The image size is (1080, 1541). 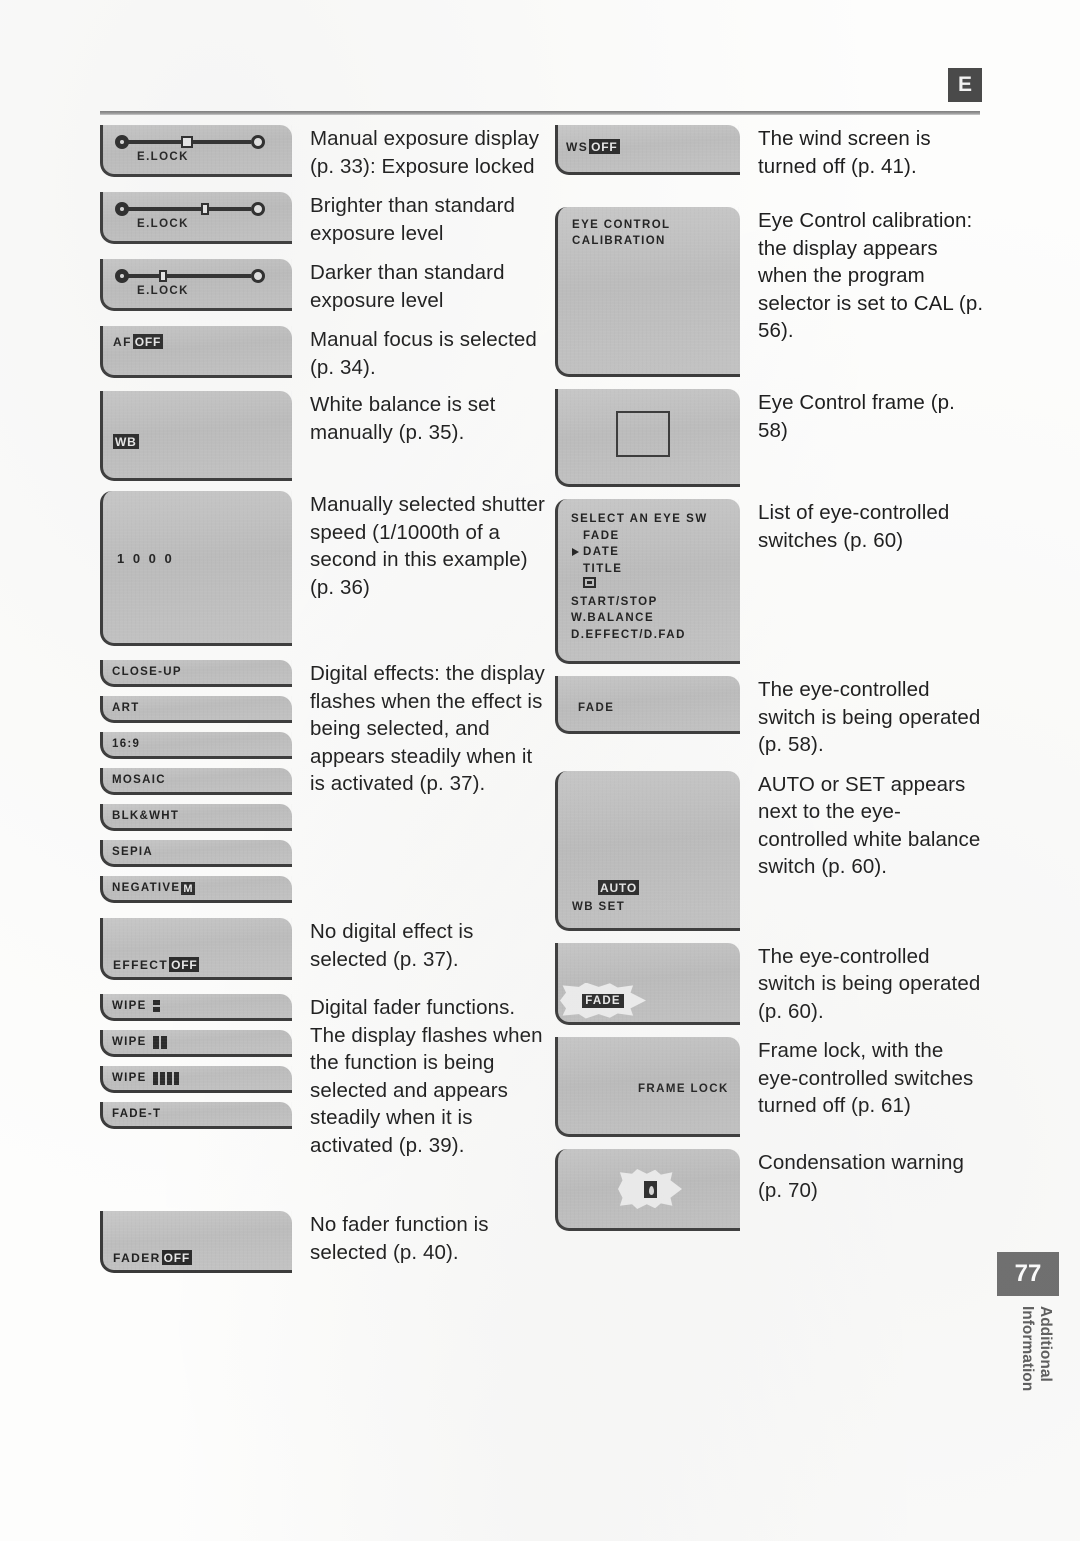 What do you see at coordinates (163, 157) in the screenshot?
I see `osd-elock-label: E.LOCK` at bounding box center [163, 157].